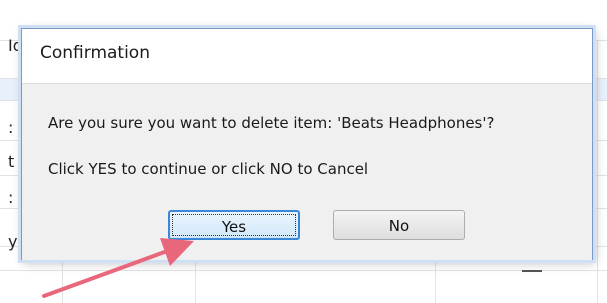  What do you see at coordinates (95, 53) in the screenshot?
I see `dialog-title: Confirmation` at bounding box center [95, 53].